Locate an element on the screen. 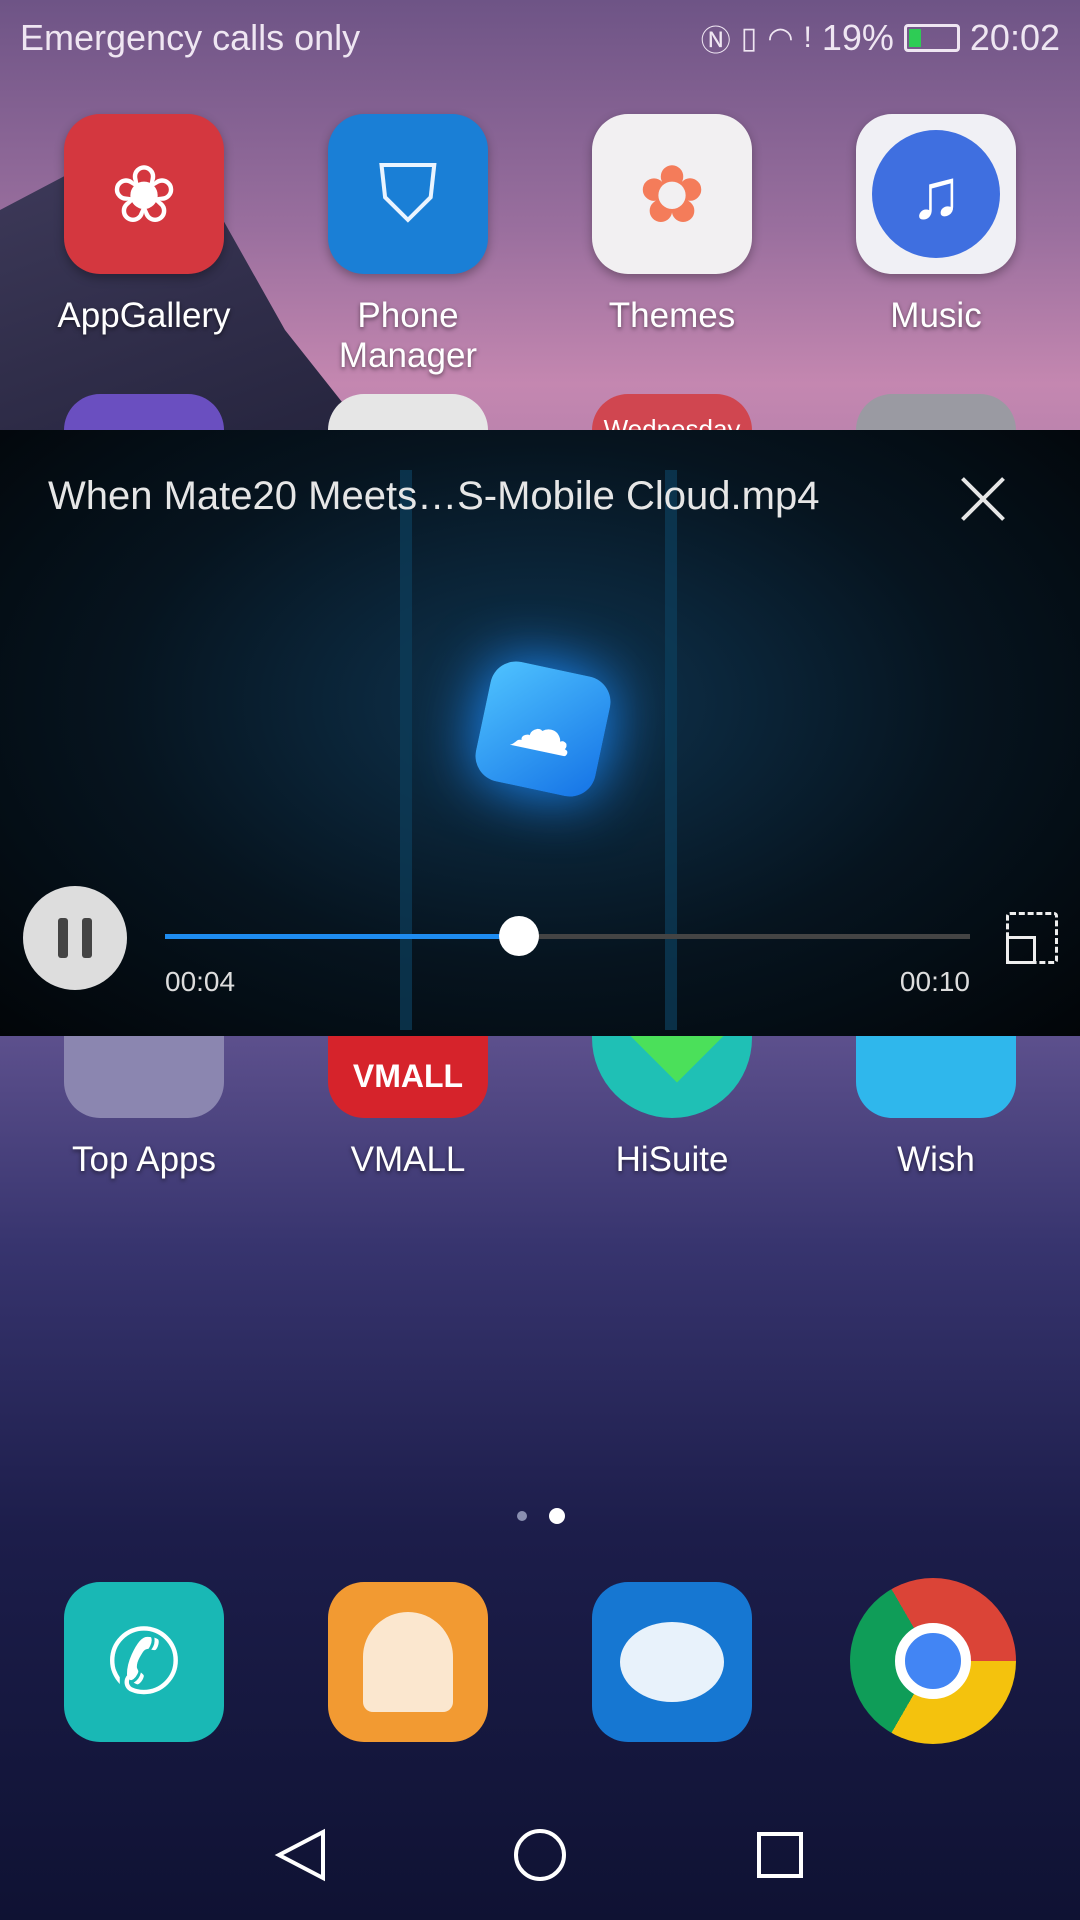 This screenshot has height=1920, width=1080. current-time: 00:04 is located at coordinates (200, 981).